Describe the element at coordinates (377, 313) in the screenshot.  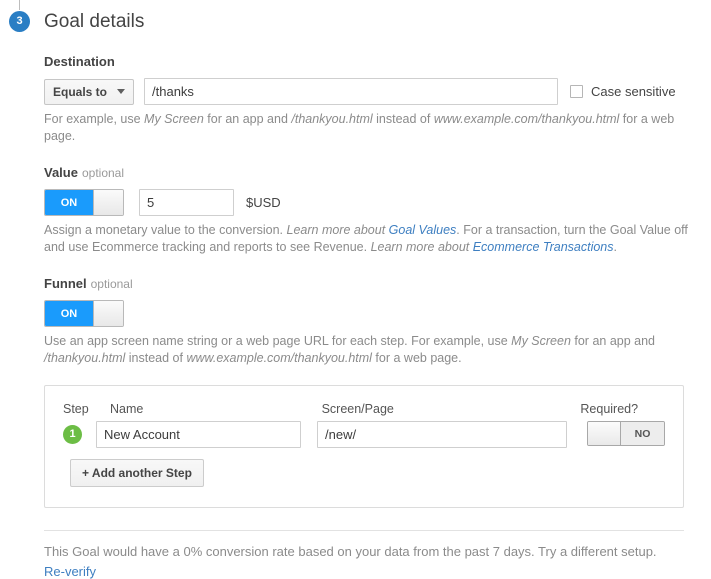
I see `funnel-toggle-row: ON` at that location.